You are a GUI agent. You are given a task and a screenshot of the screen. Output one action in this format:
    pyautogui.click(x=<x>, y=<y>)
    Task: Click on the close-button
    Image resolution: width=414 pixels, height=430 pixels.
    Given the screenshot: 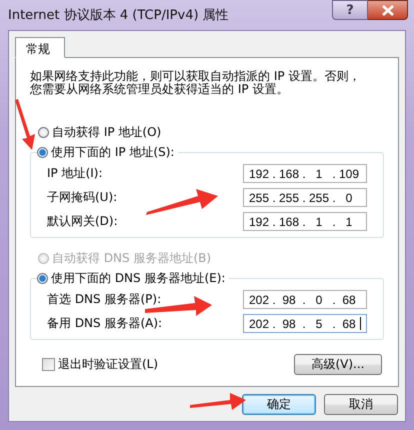 What is the action you would take?
    pyautogui.click(x=388, y=10)
    